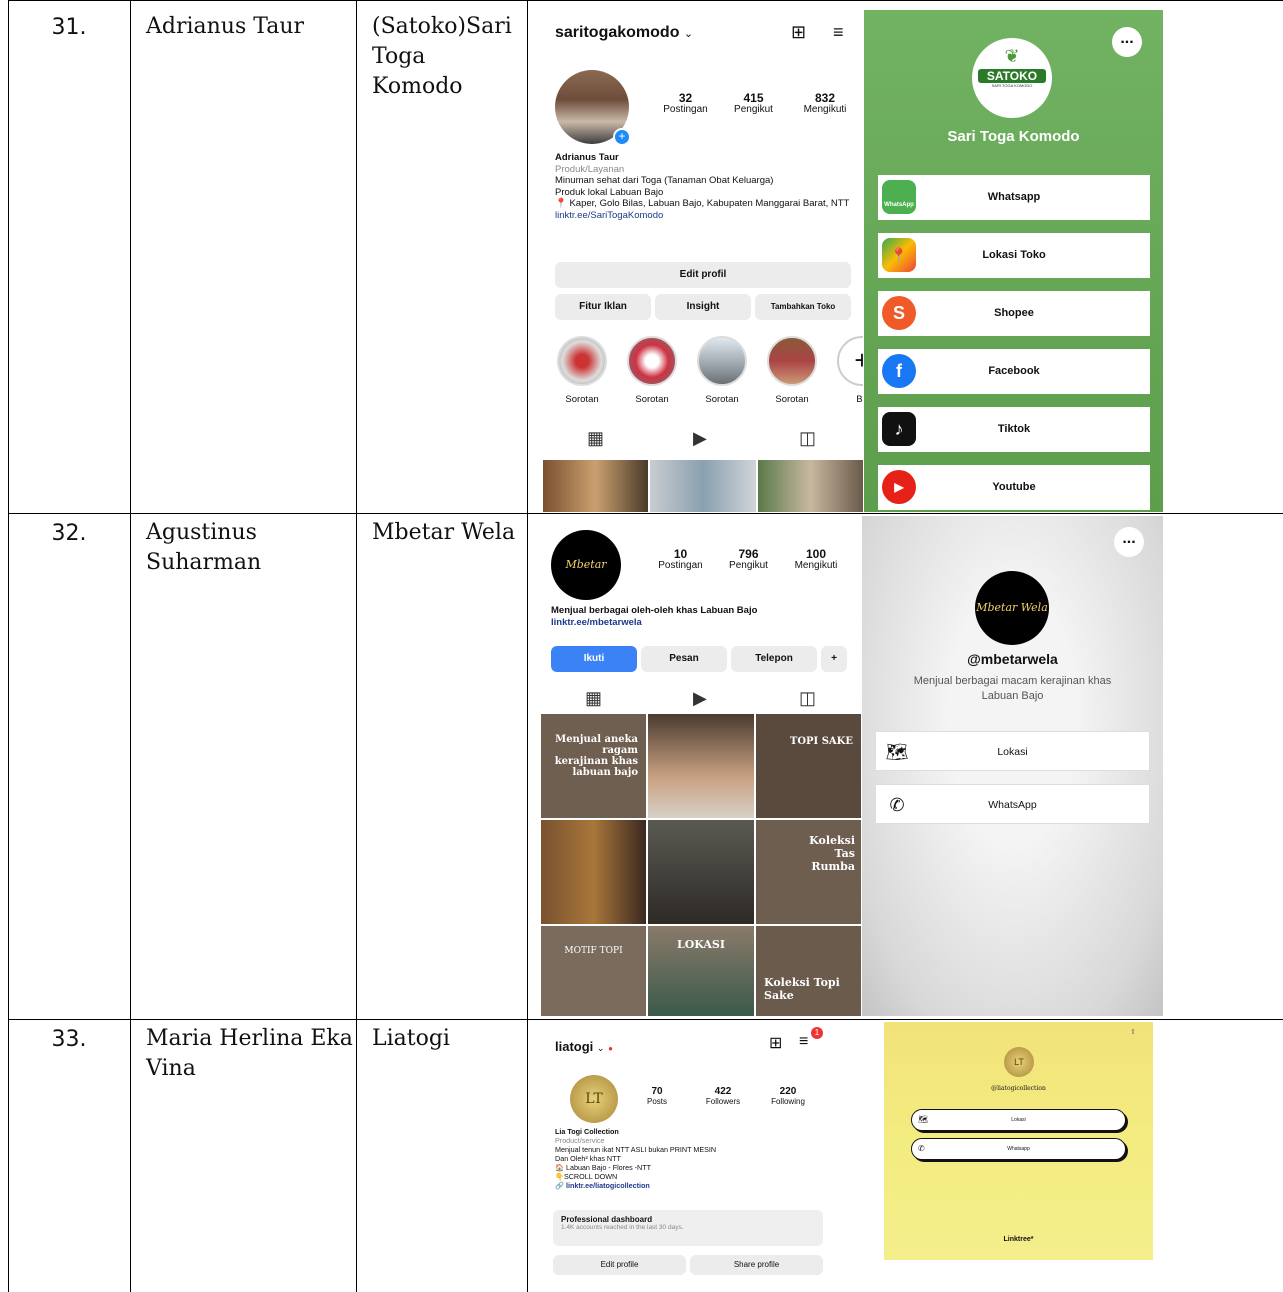  I want to click on bio-line: 👇SCROLL DOWN, so click(586, 1176).